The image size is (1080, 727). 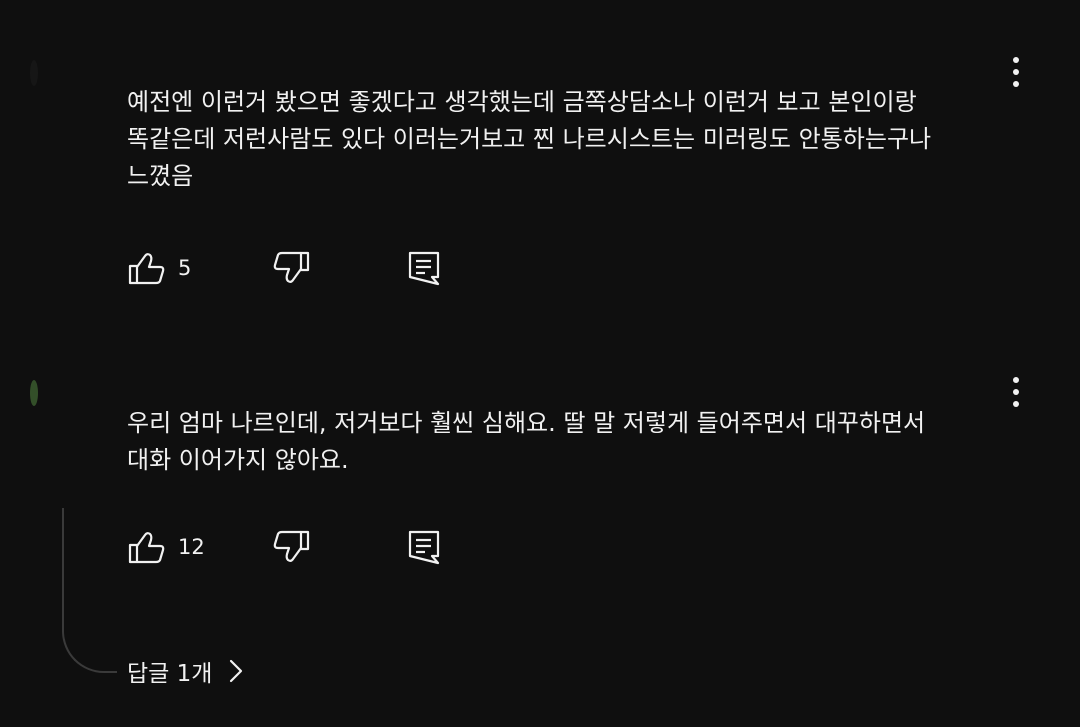 I want to click on like-count: 12, so click(x=191, y=547).